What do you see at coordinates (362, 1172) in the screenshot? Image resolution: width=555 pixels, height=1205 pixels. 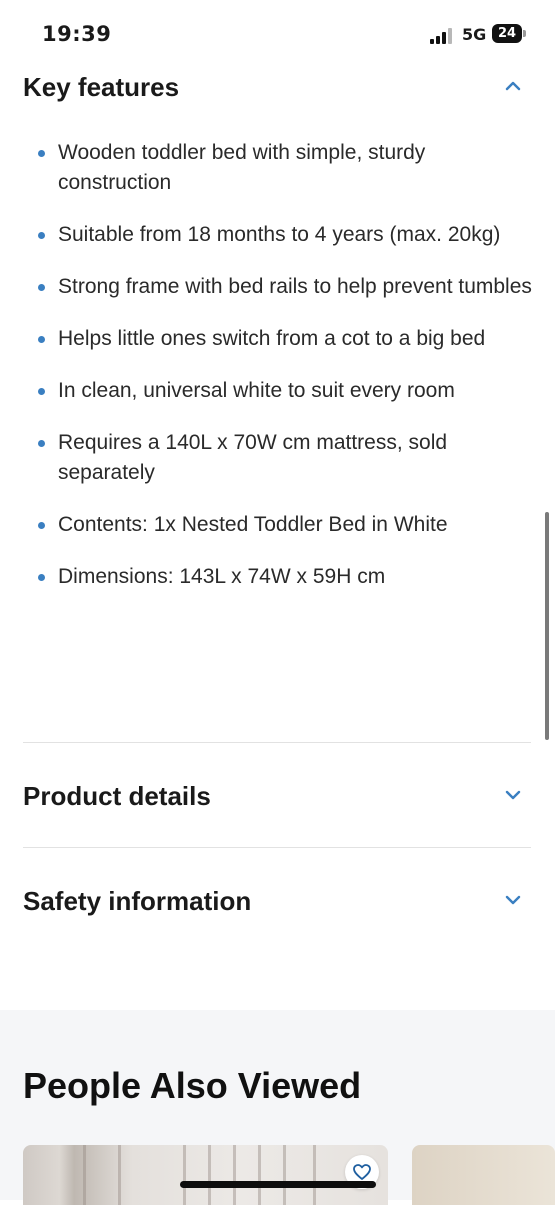 I see `heart-icon` at bounding box center [362, 1172].